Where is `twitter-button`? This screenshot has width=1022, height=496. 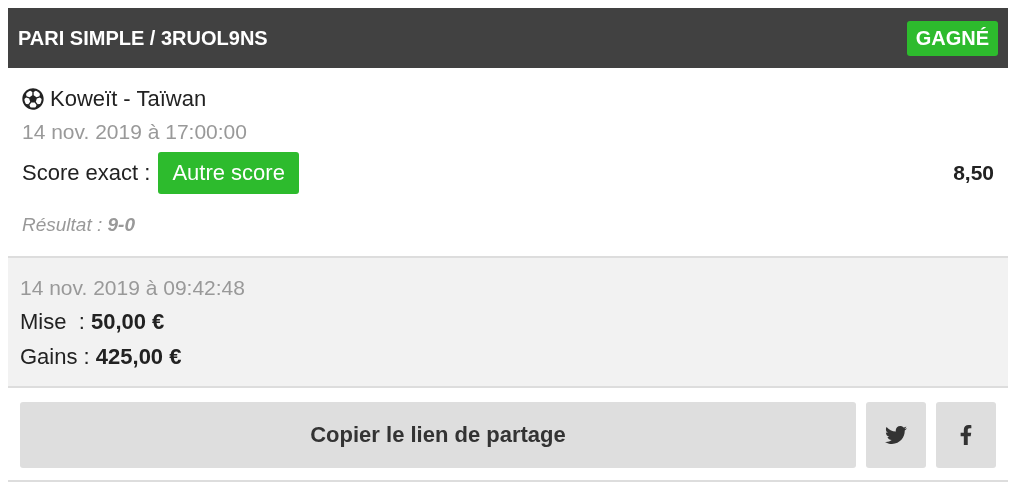
twitter-button is located at coordinates (896, 435).